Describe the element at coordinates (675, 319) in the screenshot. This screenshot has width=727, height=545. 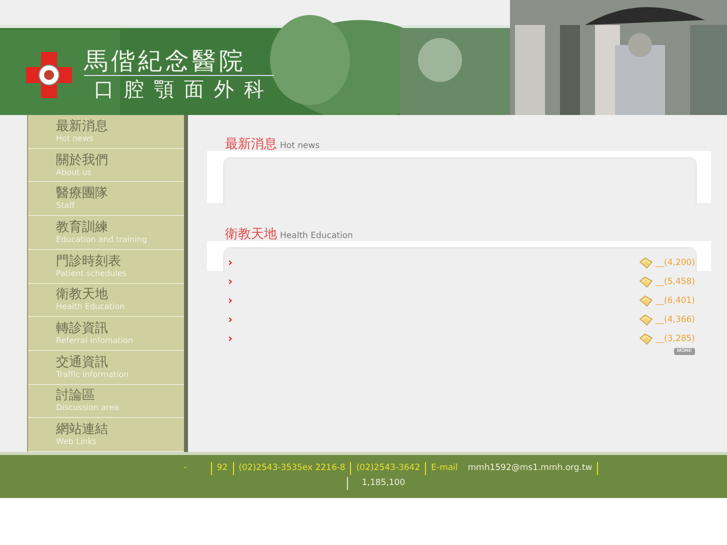
I see `view-count-link: __(4,366)` at that location.